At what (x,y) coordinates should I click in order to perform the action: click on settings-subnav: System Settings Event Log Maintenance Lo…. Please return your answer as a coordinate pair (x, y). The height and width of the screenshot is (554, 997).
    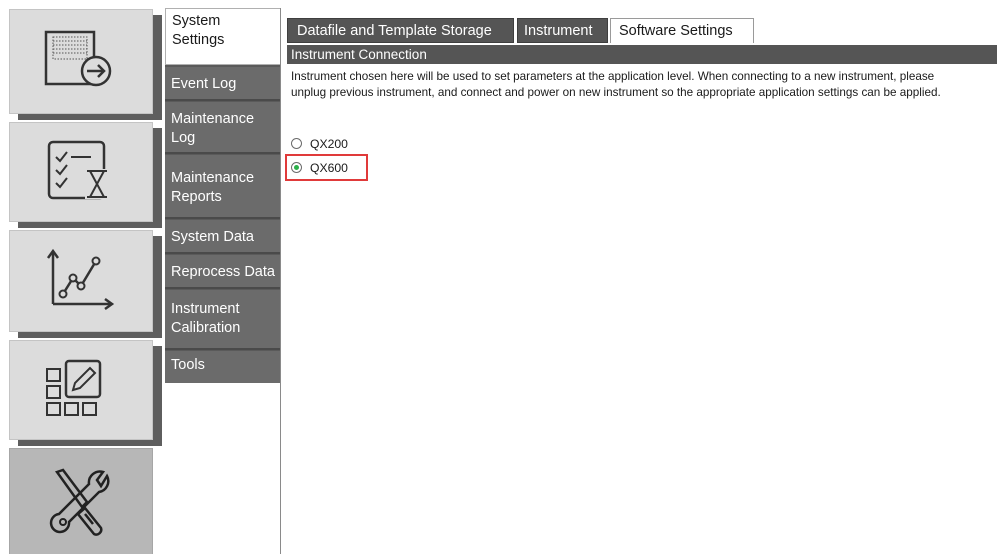
    Looking at the image, I should click on (222, 281).